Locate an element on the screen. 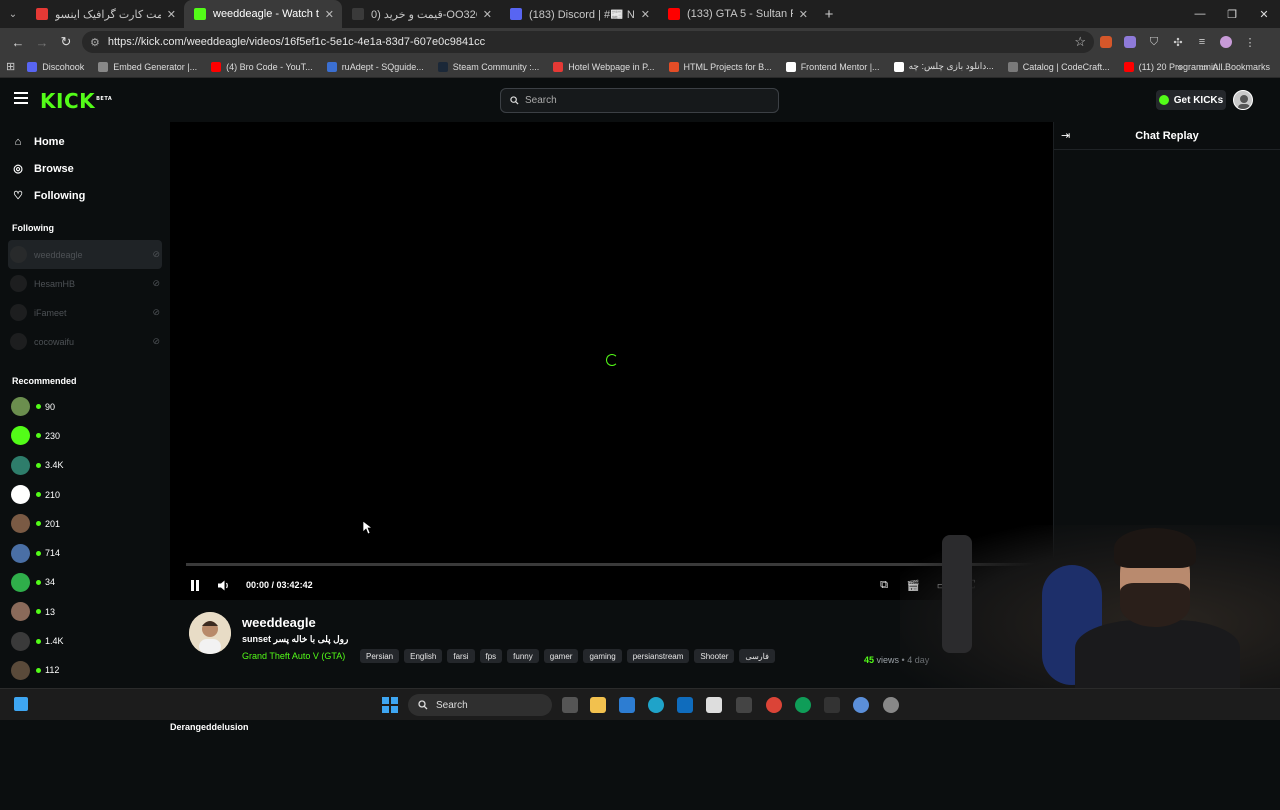  store-icon is located at coordinates (714, 705).